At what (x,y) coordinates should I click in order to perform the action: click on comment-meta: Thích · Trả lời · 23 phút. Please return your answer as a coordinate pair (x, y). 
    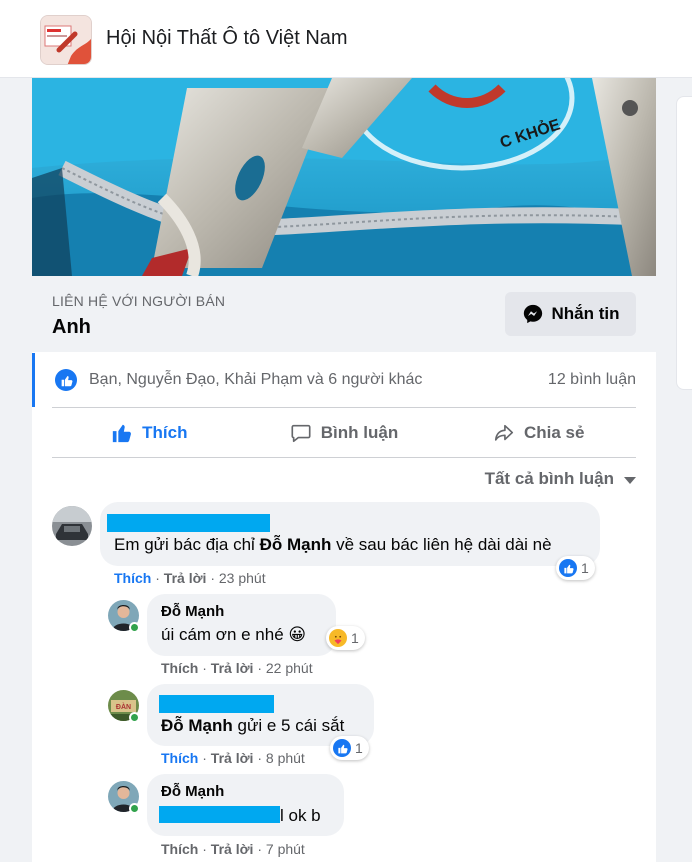
    Looking at the image, I should click on (190, 578).